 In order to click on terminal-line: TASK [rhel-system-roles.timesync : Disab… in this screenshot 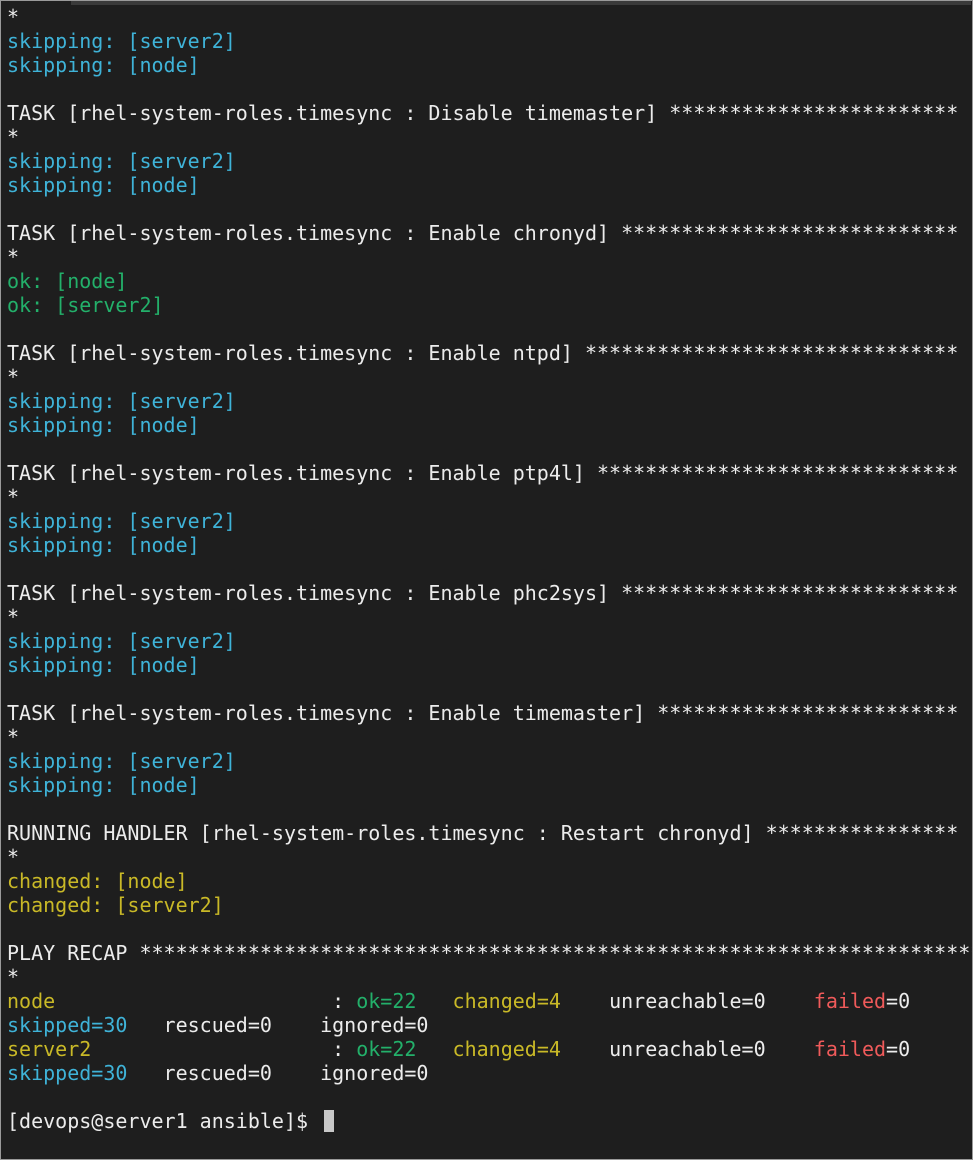, I will do `click(489, 113)`.